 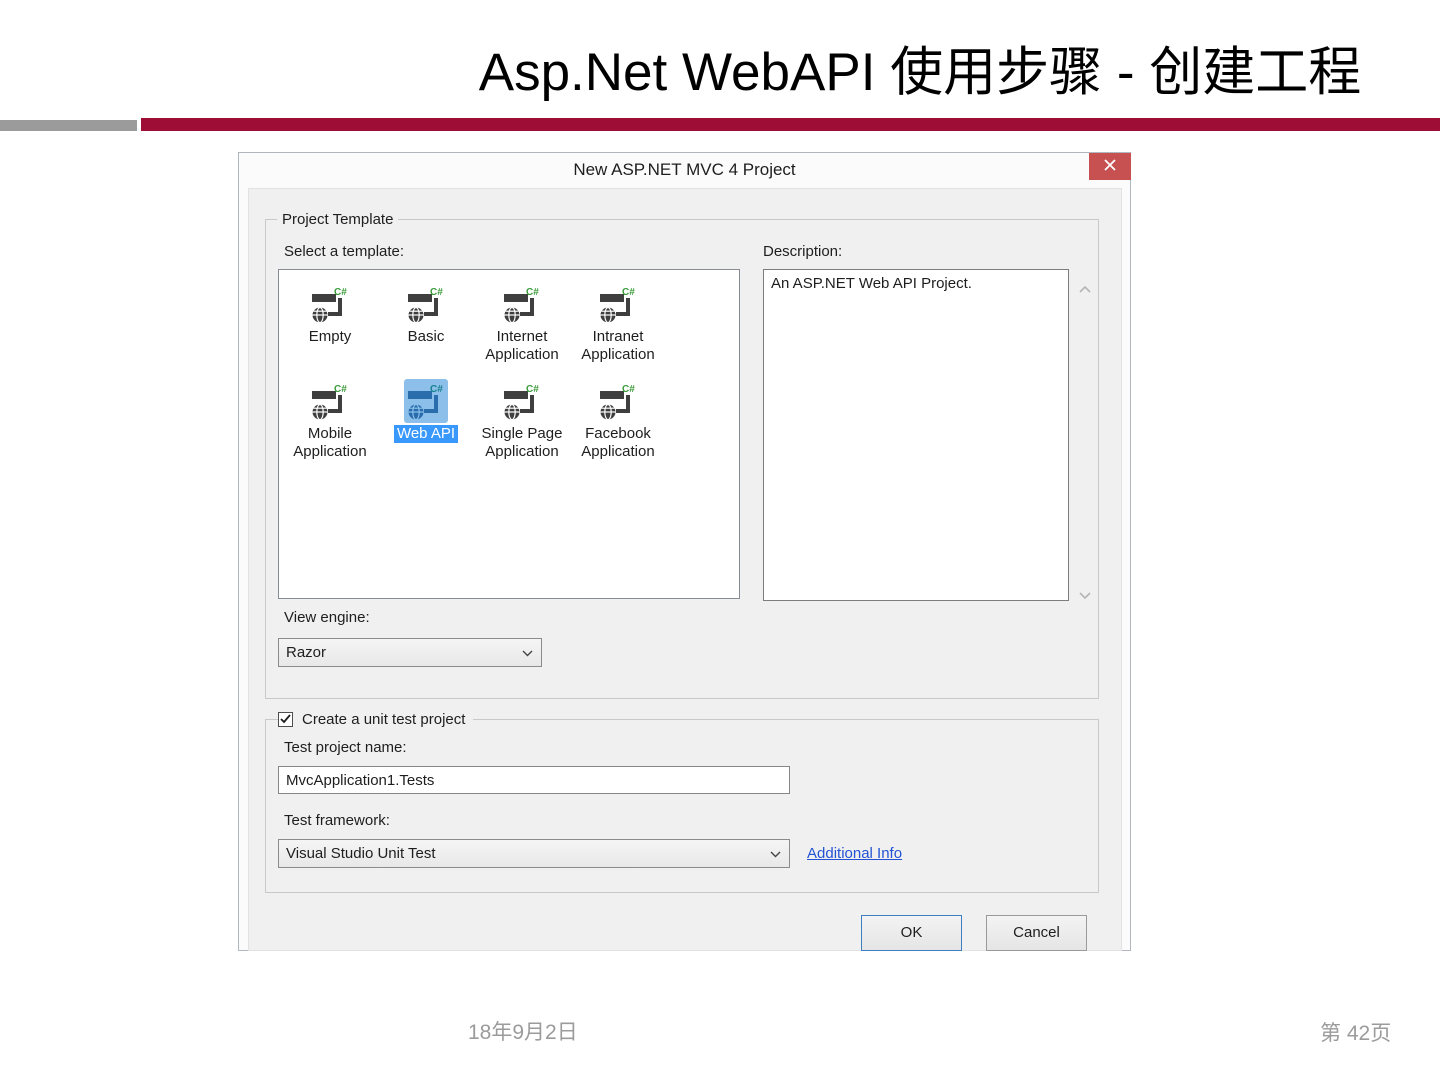 I want to click on view-engine-label: View engine:, so click(x=327, y=617).